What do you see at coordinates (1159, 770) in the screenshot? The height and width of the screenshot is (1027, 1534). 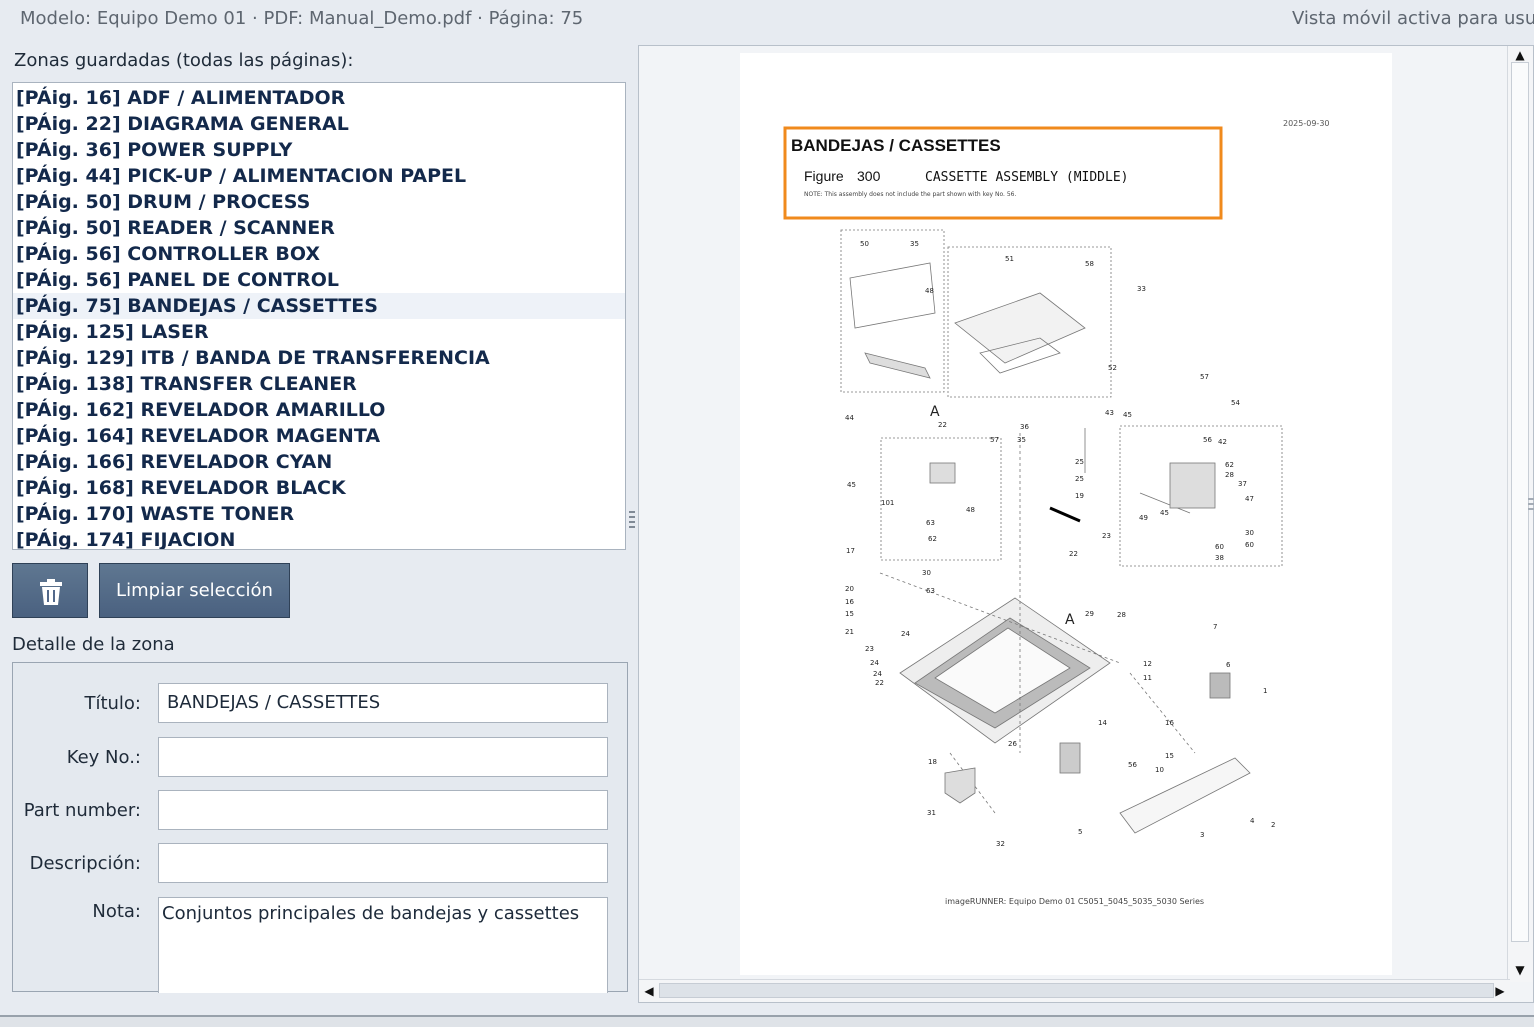 I see `diagram-callout: 10` at bounding box center [1159, 770].